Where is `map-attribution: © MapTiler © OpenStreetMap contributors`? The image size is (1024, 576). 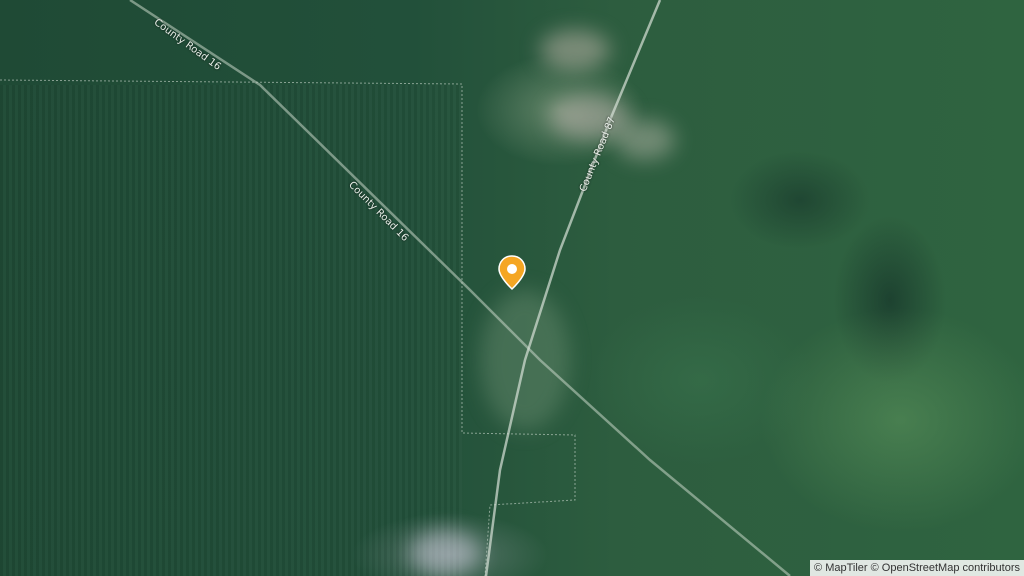
map-attribution: © MapTiler © OpenStreetMap contributors is located at coordinates (917, 568).